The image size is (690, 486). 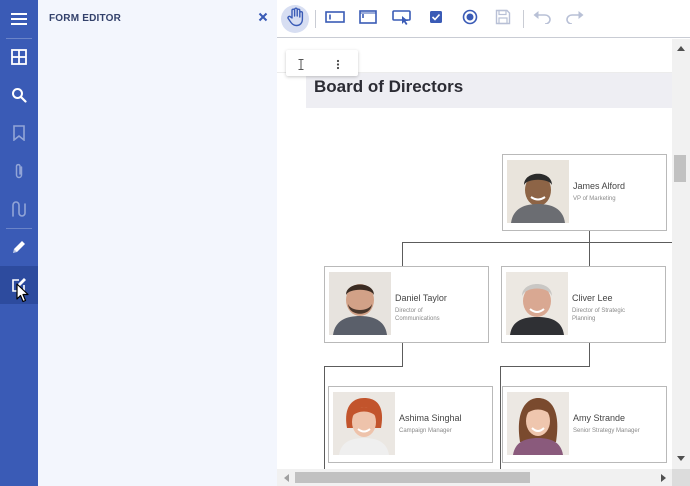 I want to click on left-navigation-rail, so click(x=19, y=243).